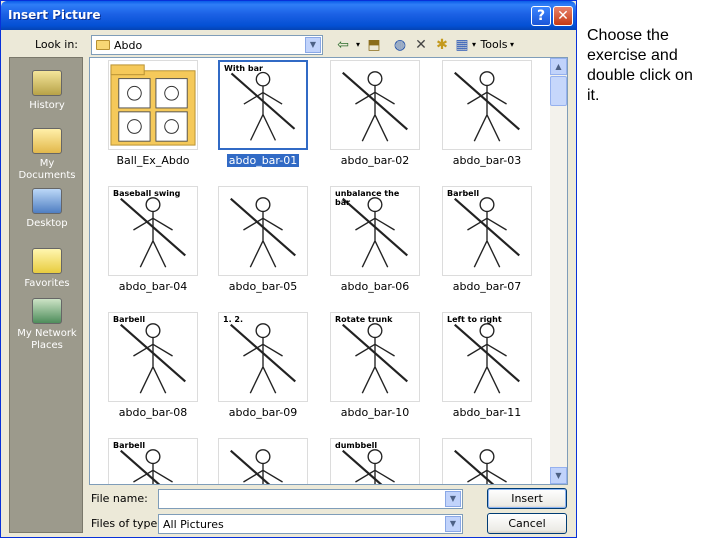 The height and width of the screenshot is (538, 718). I want to click on file-label: abdo_bar-11, so click(487, 412).